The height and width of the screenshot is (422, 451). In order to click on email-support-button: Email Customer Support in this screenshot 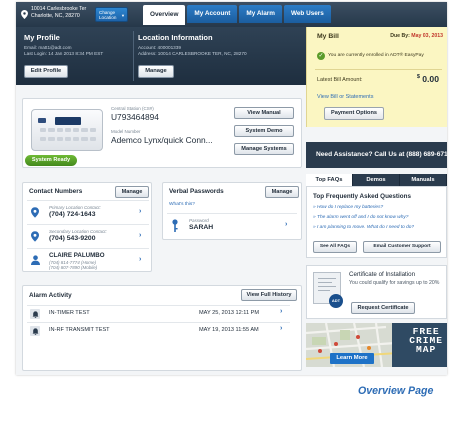, I will do `click(402, 247)`.